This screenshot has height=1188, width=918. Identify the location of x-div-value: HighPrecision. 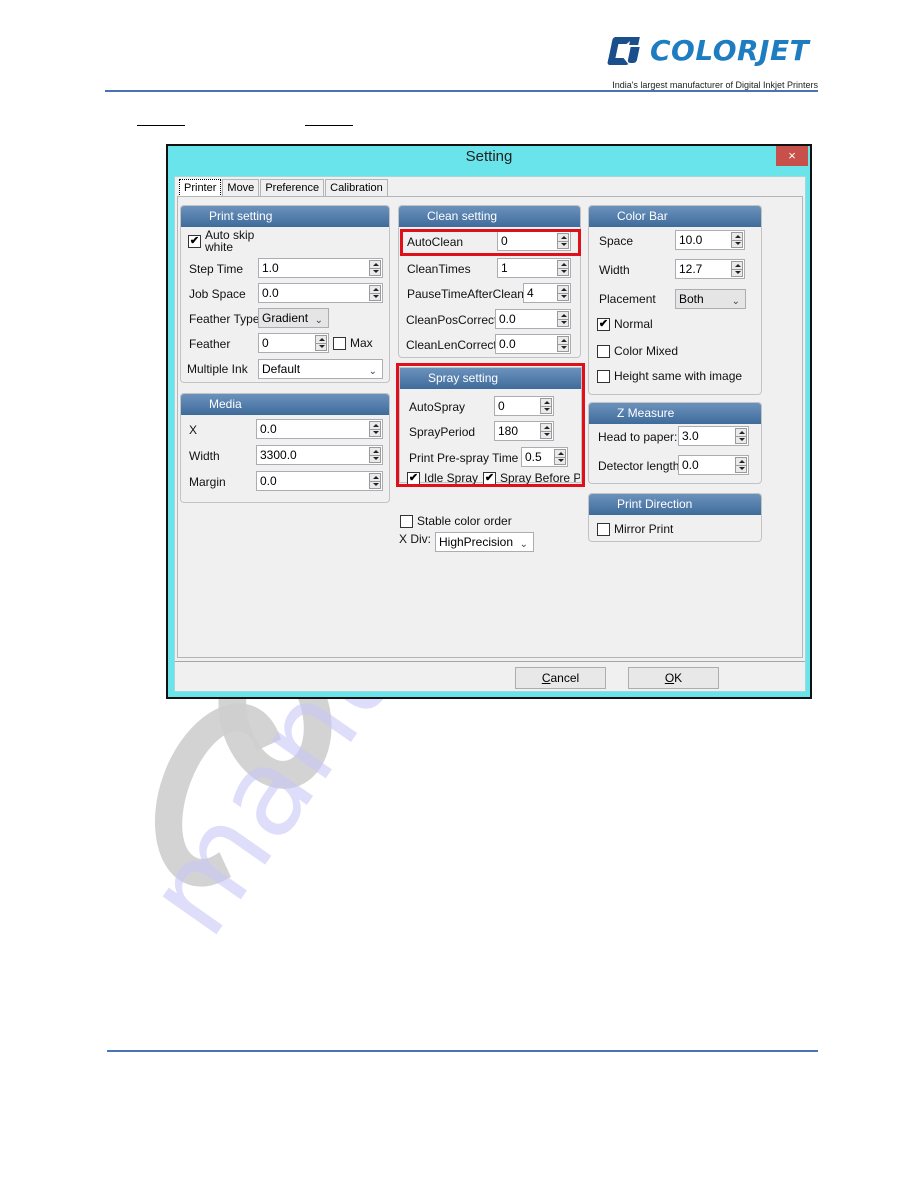
(476, 542).